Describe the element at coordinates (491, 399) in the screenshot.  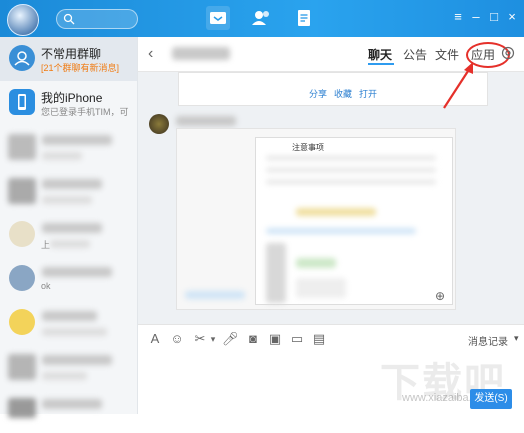
I see `send-button: 发送(S)` at that location.